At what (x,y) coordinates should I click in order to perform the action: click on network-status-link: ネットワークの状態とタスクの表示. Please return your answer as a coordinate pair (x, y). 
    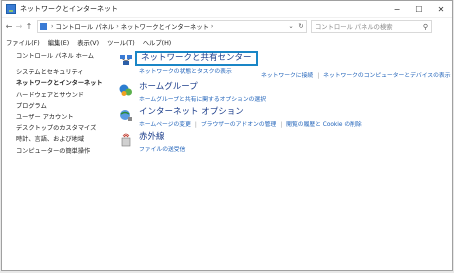
    Looking at the image, I should click on (185, 72).